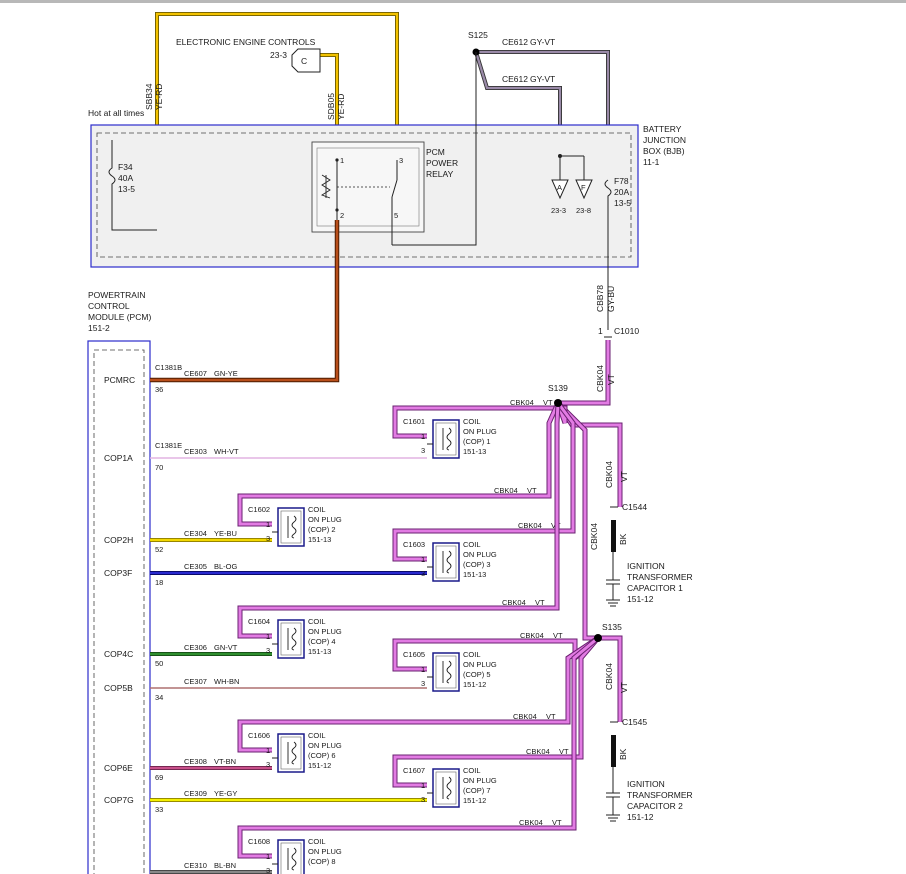  I want to click on f34-ref: 13-5, so click(126, 189).